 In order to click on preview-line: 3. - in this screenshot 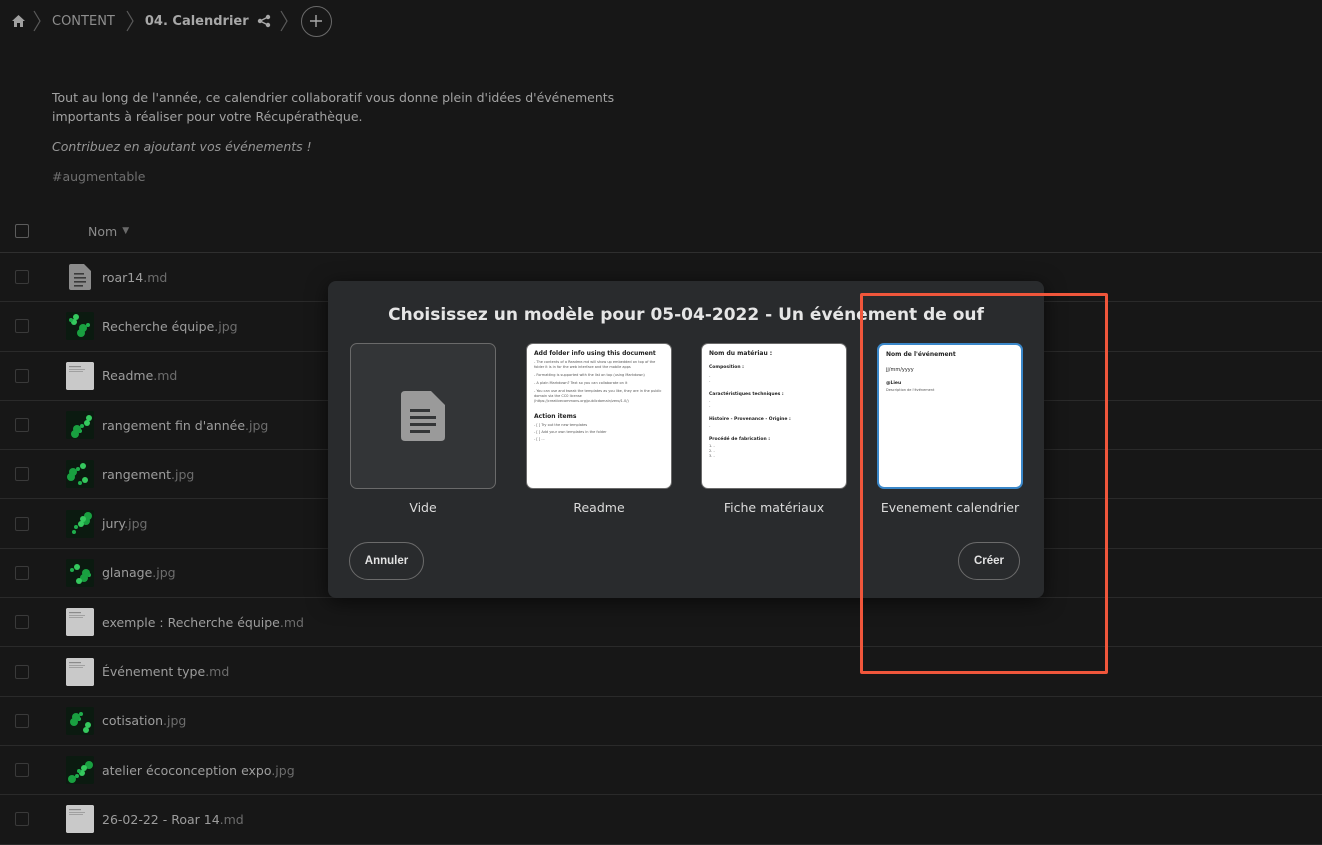, I will do `click(712, 456)`.